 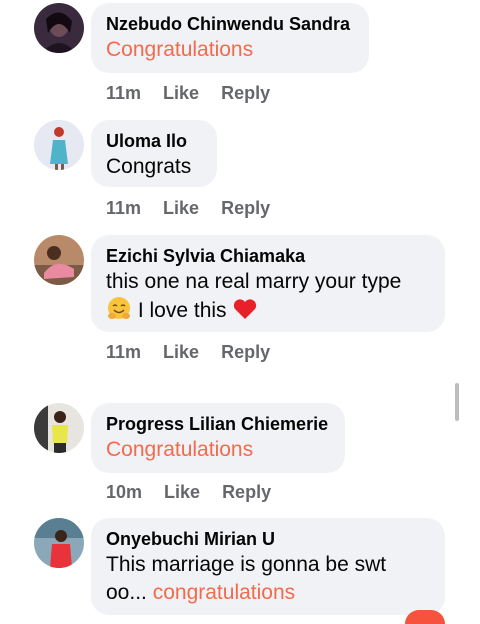 What do you see at coordinates (124, 492) in the screenshot?
I see `comment-time: 10m` at bounding box center [124, 492].